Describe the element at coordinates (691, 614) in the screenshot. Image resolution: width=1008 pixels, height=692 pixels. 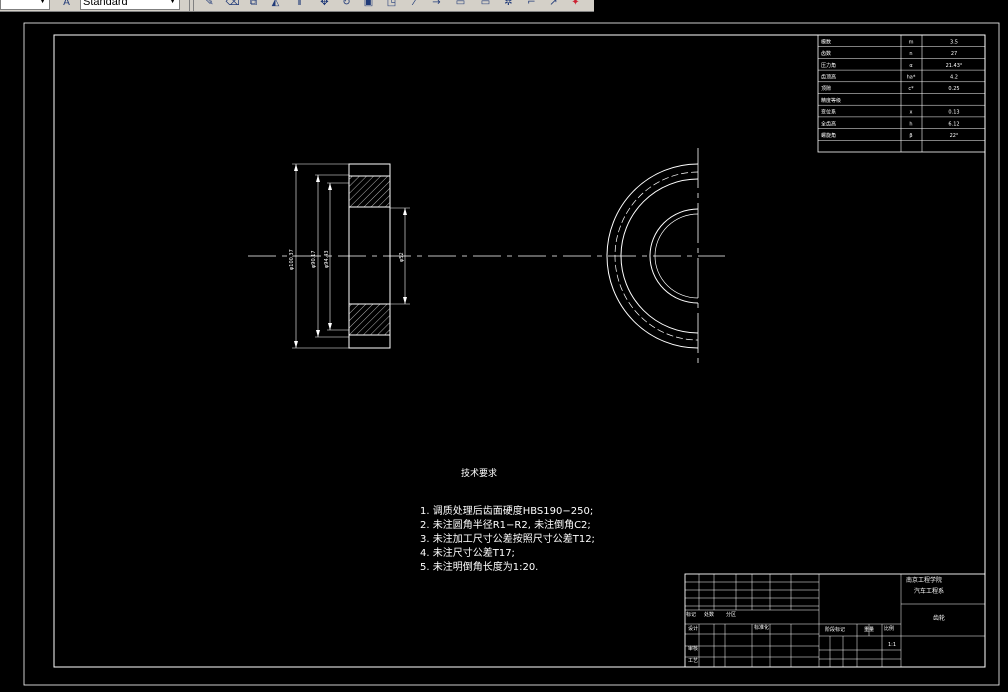
I see `mark-label: 标记` at that location.